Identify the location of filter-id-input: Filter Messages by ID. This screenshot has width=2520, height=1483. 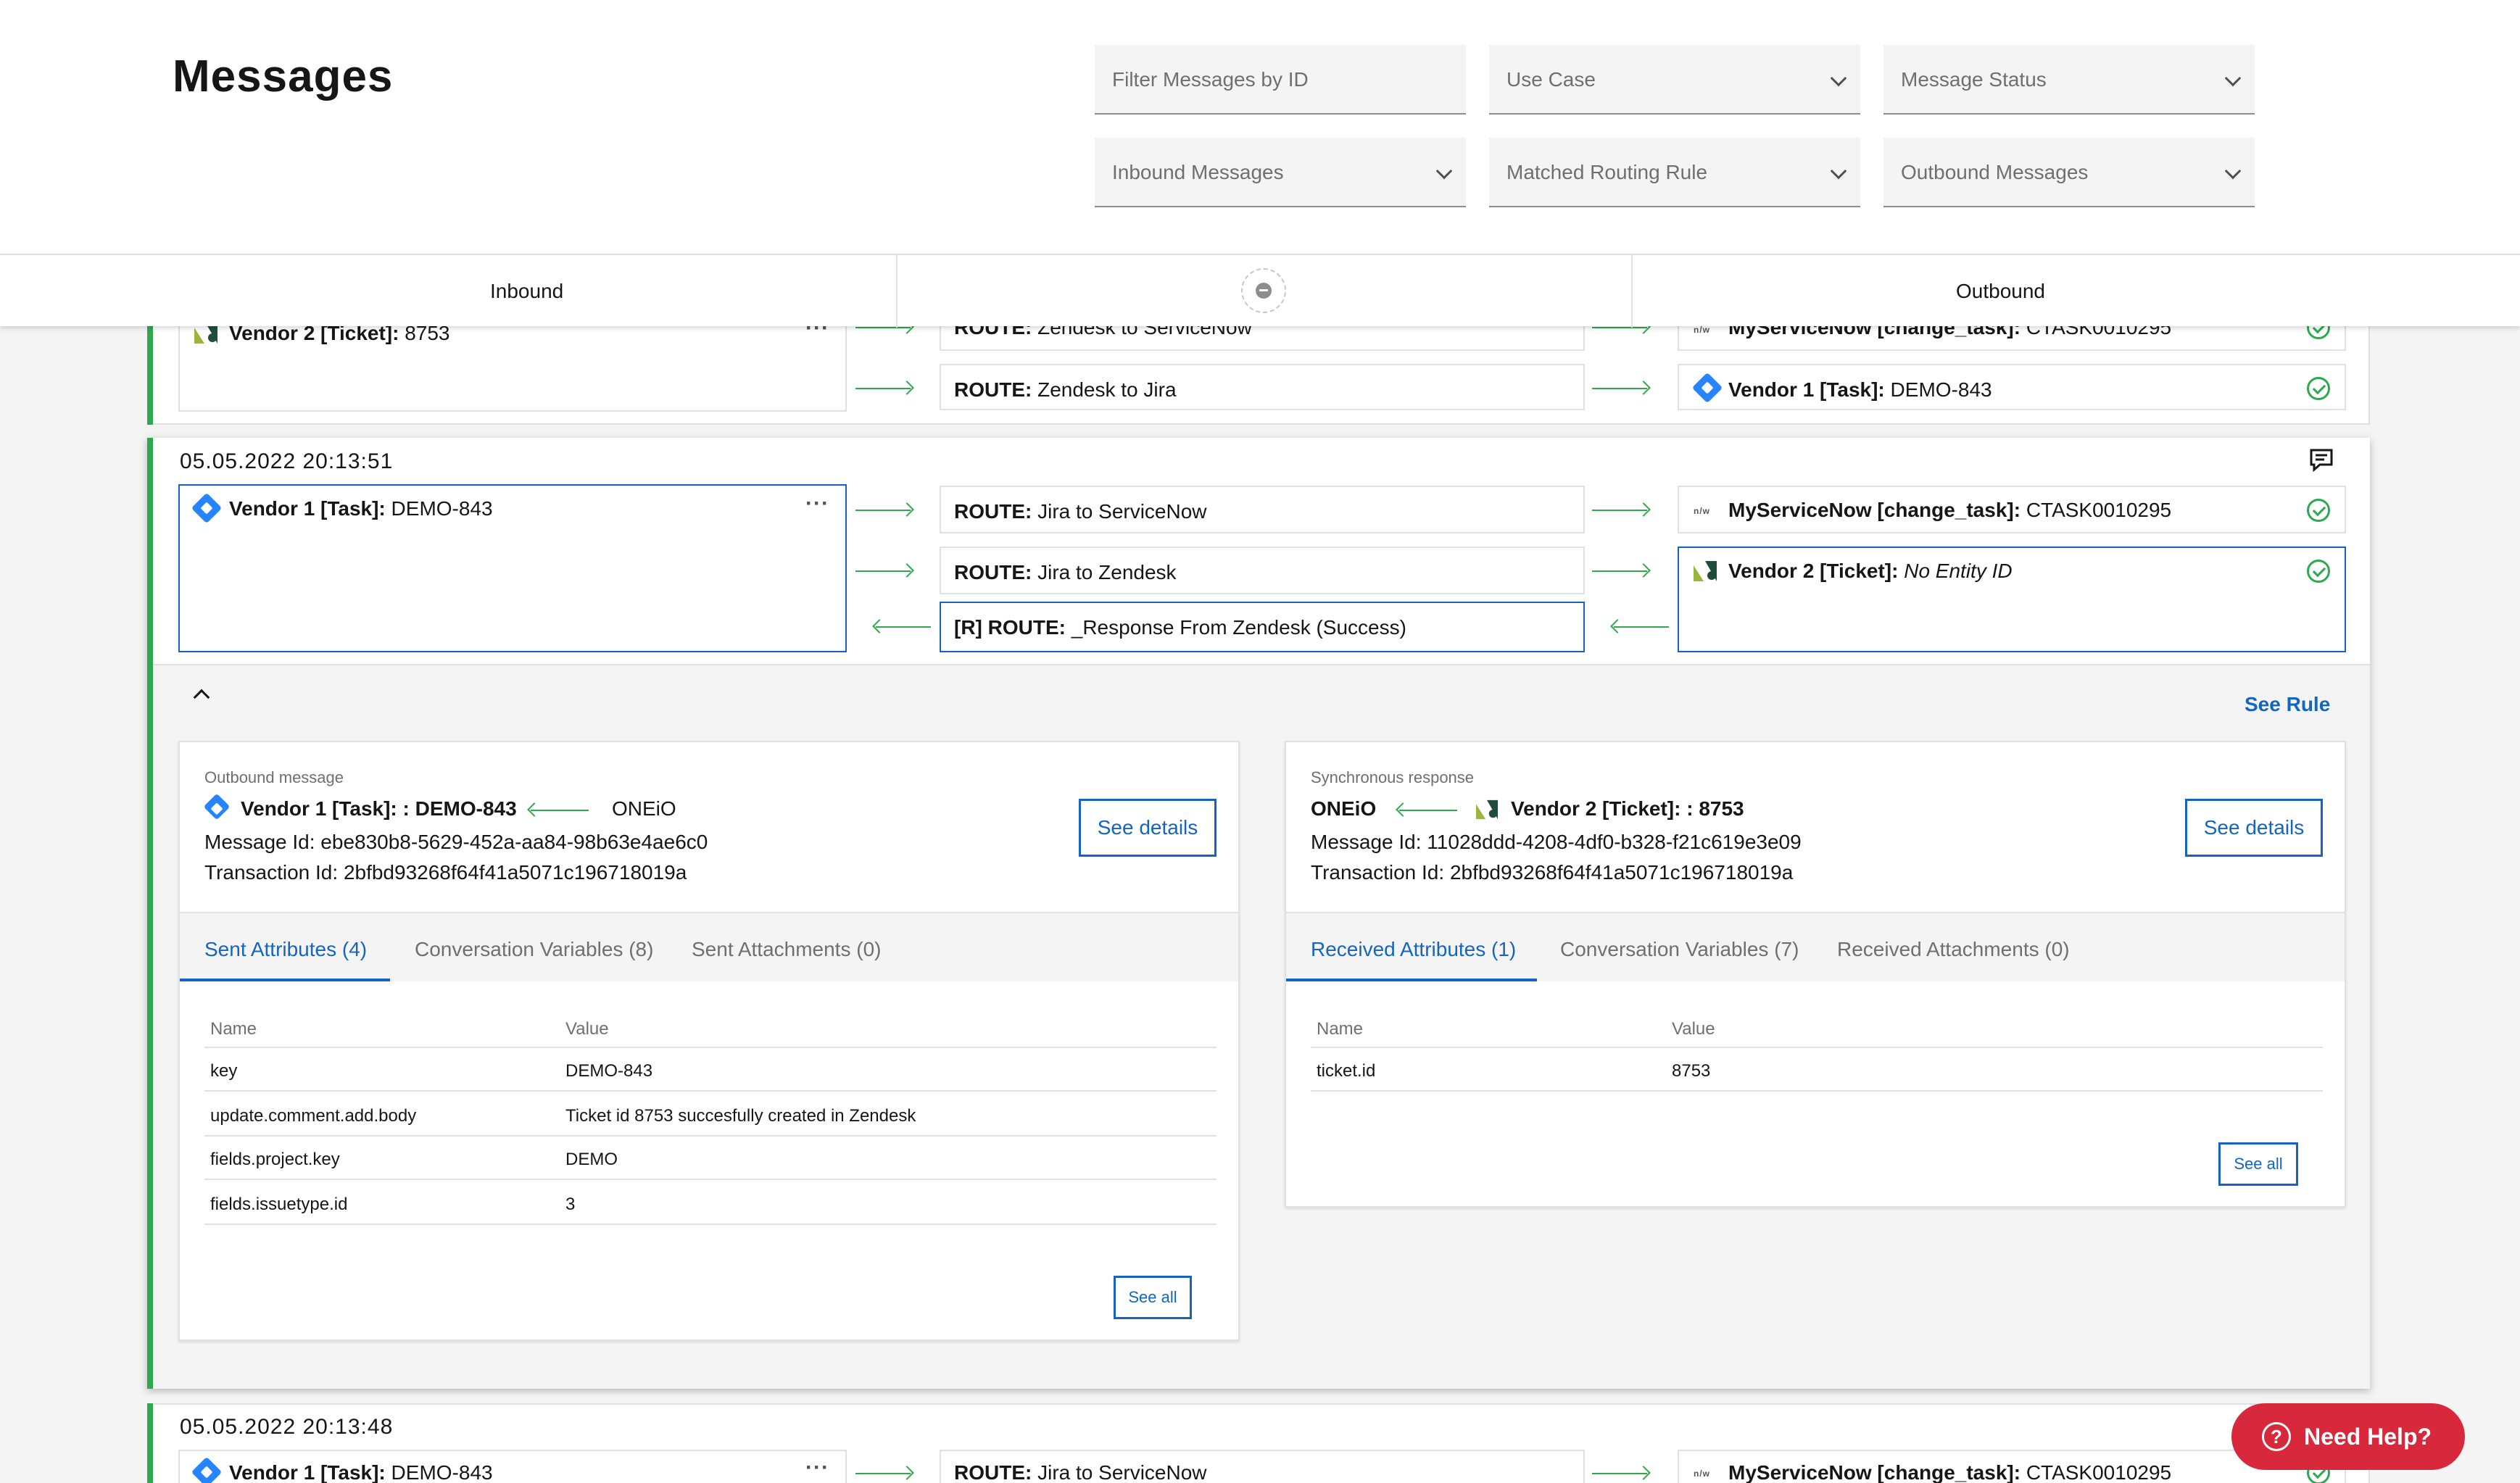
(1280, 80).